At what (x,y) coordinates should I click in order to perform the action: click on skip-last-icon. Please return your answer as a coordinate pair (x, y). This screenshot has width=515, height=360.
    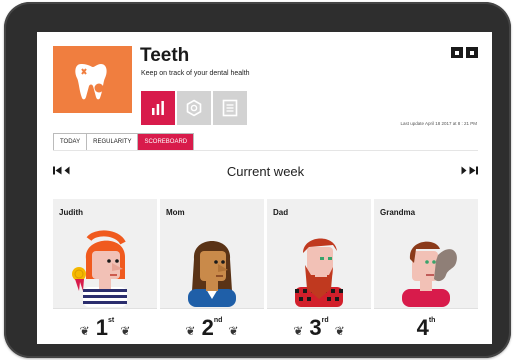
    Looking at the image, I should click on (473, 170).